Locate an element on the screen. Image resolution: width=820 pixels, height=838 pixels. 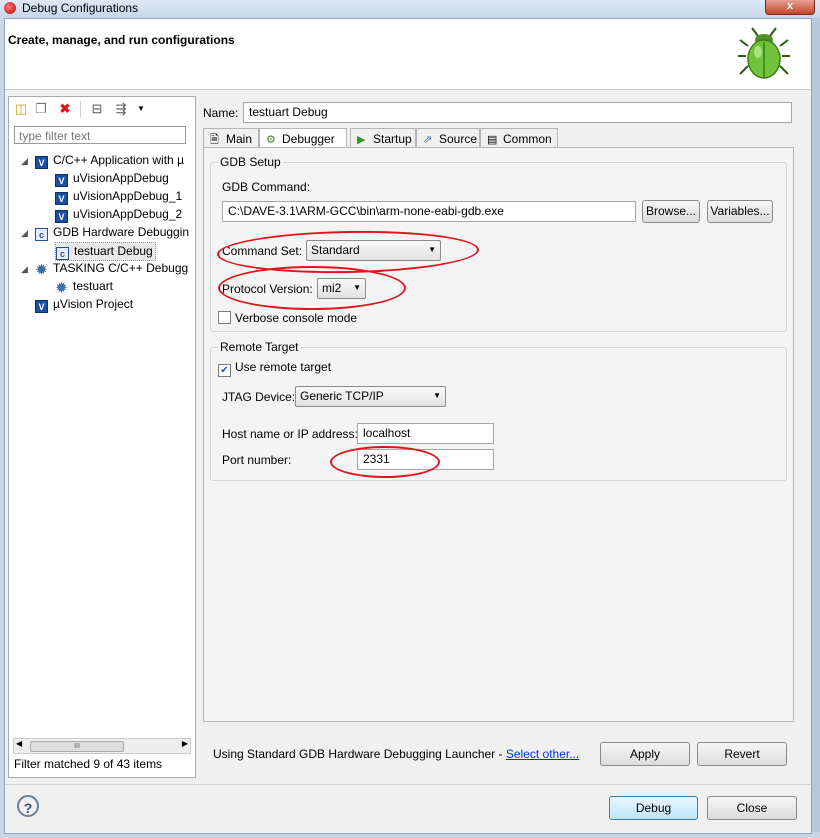
gdb-setup-title: GDB Setup is located at coordinates (250, 162).